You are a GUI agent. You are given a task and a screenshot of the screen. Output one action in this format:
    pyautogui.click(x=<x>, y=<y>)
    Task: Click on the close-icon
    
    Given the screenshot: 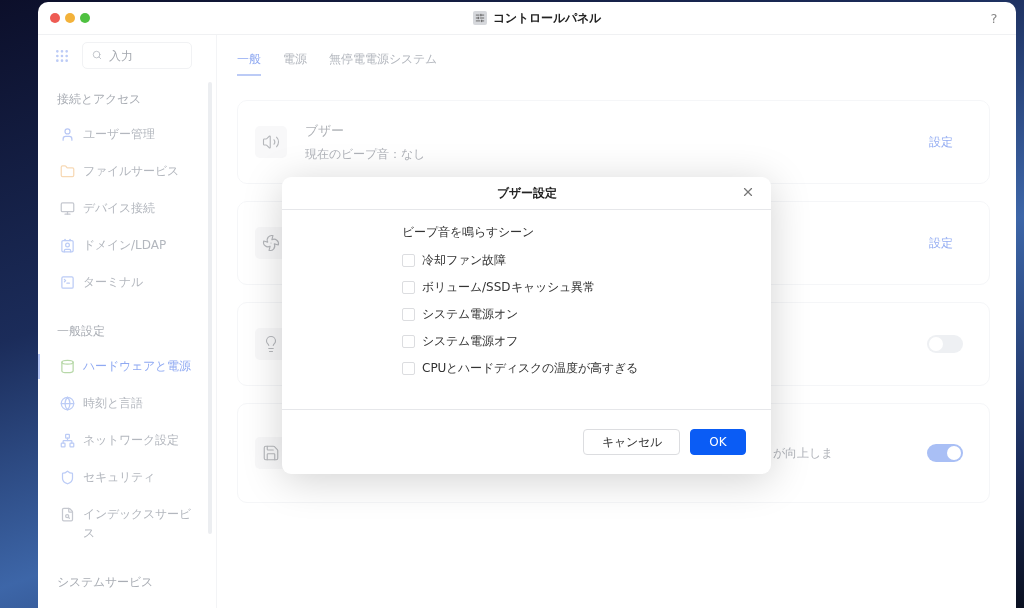 What is the action you would take?
    pyautogui.click(x=748, y=192)
    